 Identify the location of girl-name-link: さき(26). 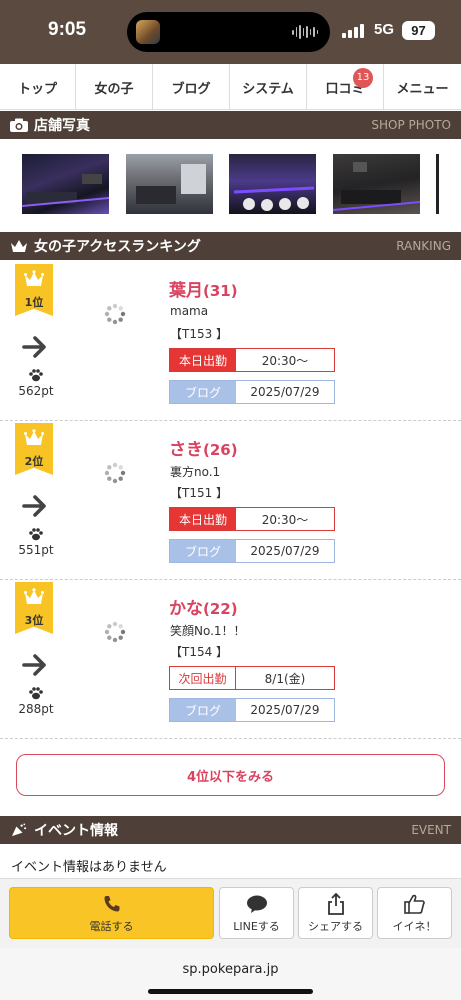
(203, 447).